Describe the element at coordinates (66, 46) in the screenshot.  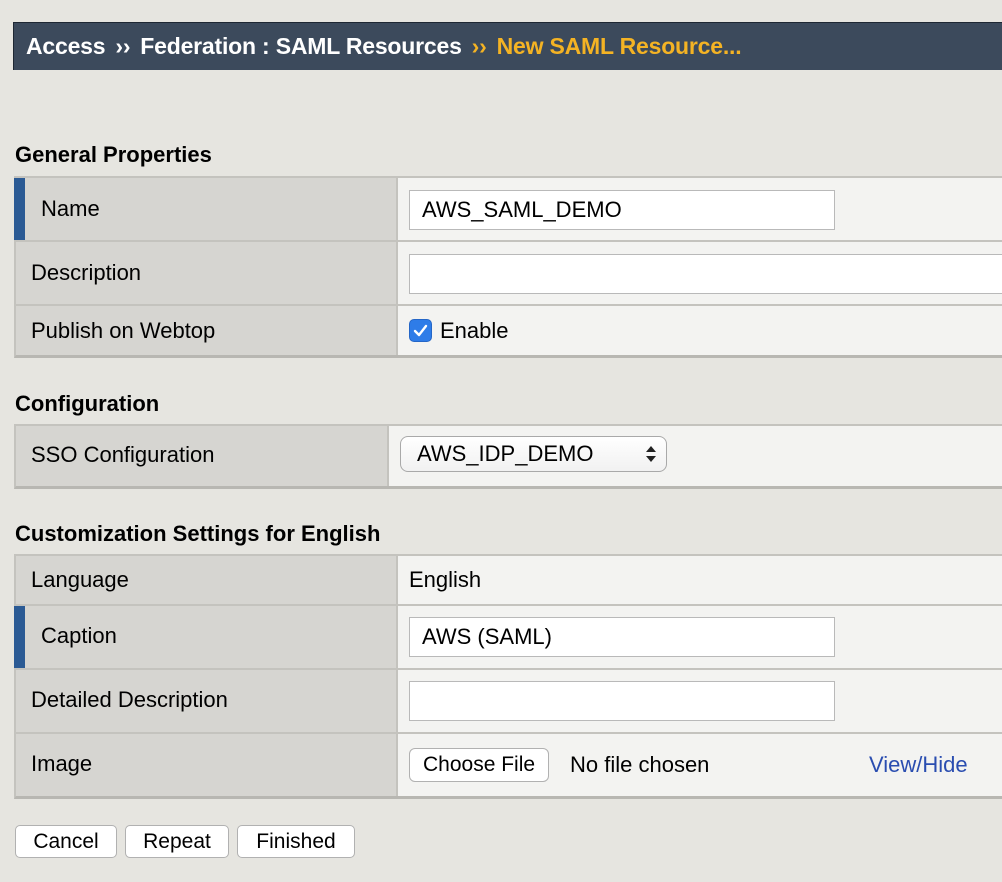
I see `breadcrumb-item-access: Access` at that location.